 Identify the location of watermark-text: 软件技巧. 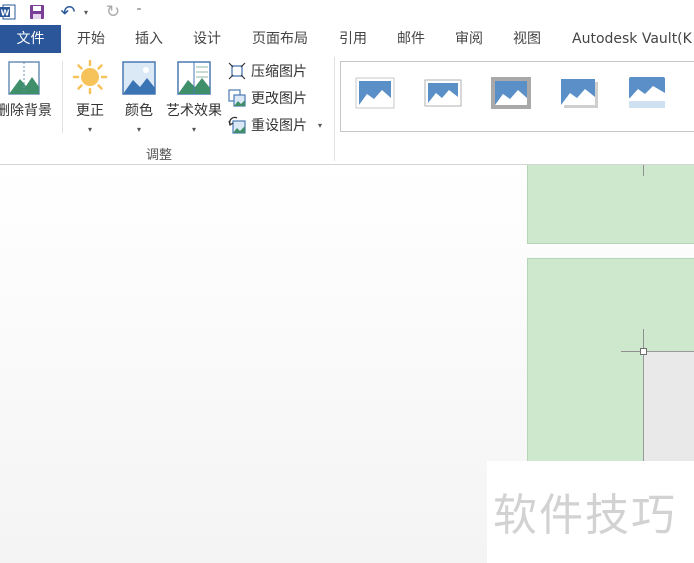
(585, 515).